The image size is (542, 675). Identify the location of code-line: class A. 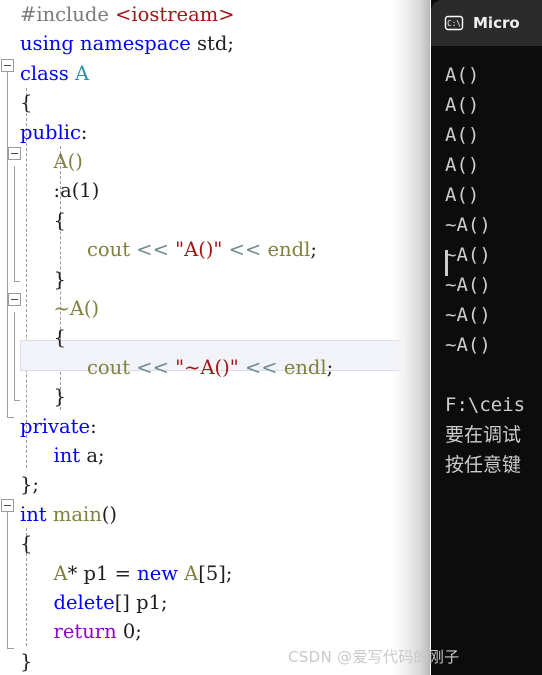
(215, 73).